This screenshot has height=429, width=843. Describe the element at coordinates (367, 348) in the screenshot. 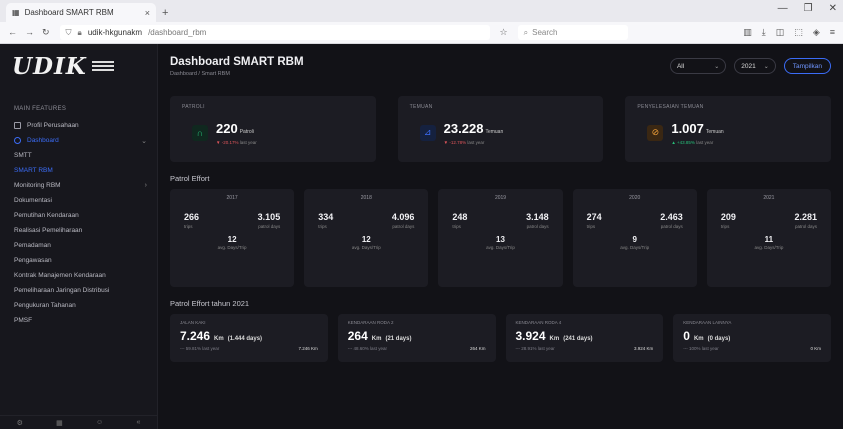

I see `mode-footer-left: --- 48.60% last year` at that location.